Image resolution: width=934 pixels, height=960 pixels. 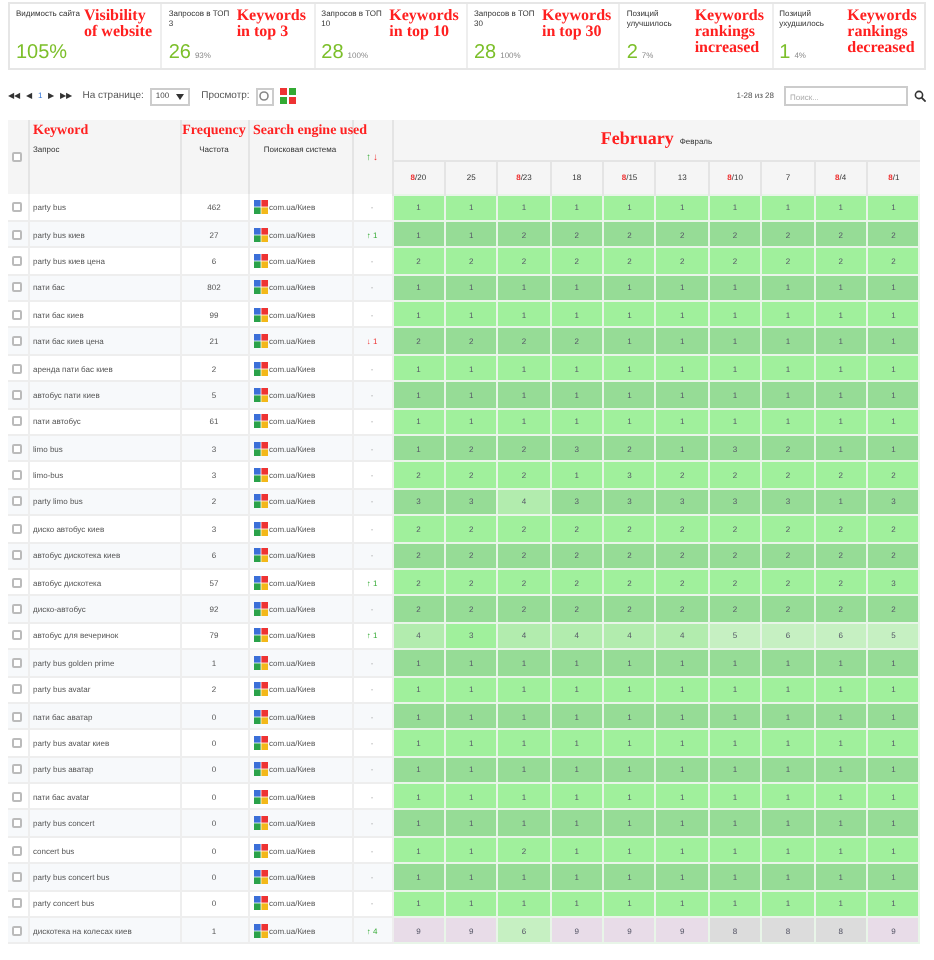 I want to click on annotation-label: Keywords in top 30, so click(x=577, y=26).